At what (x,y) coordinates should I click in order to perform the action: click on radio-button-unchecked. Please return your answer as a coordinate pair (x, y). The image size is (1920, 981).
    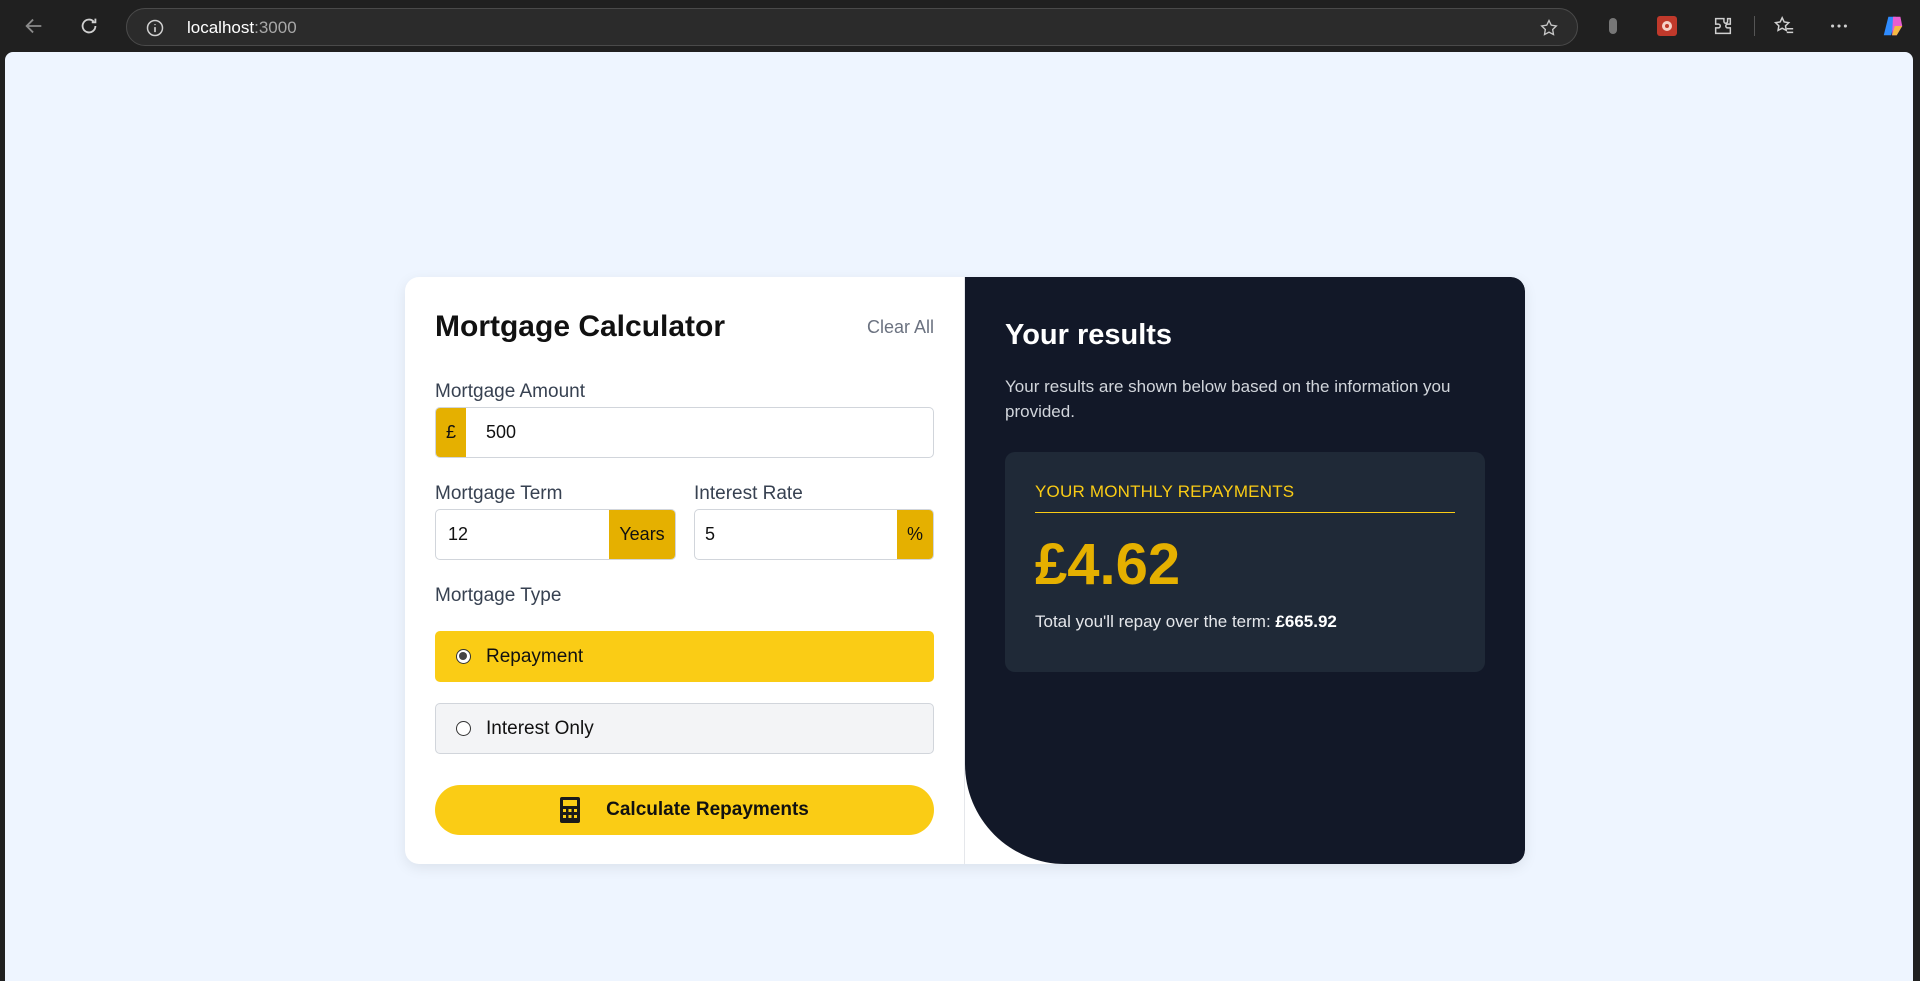
    Looking at the image, I should click on (463, 728).